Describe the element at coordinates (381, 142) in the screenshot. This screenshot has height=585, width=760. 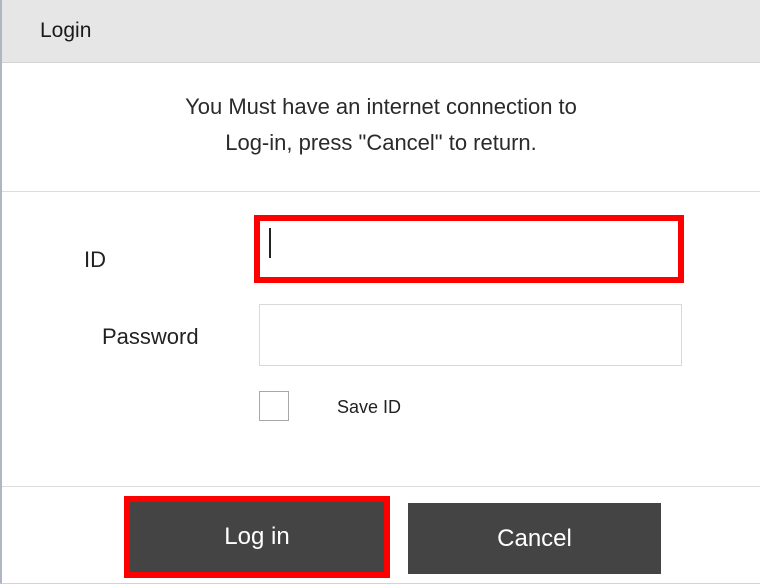
I see `info-message-line-2: Log-in, press "Cancel" to return.` at that location.